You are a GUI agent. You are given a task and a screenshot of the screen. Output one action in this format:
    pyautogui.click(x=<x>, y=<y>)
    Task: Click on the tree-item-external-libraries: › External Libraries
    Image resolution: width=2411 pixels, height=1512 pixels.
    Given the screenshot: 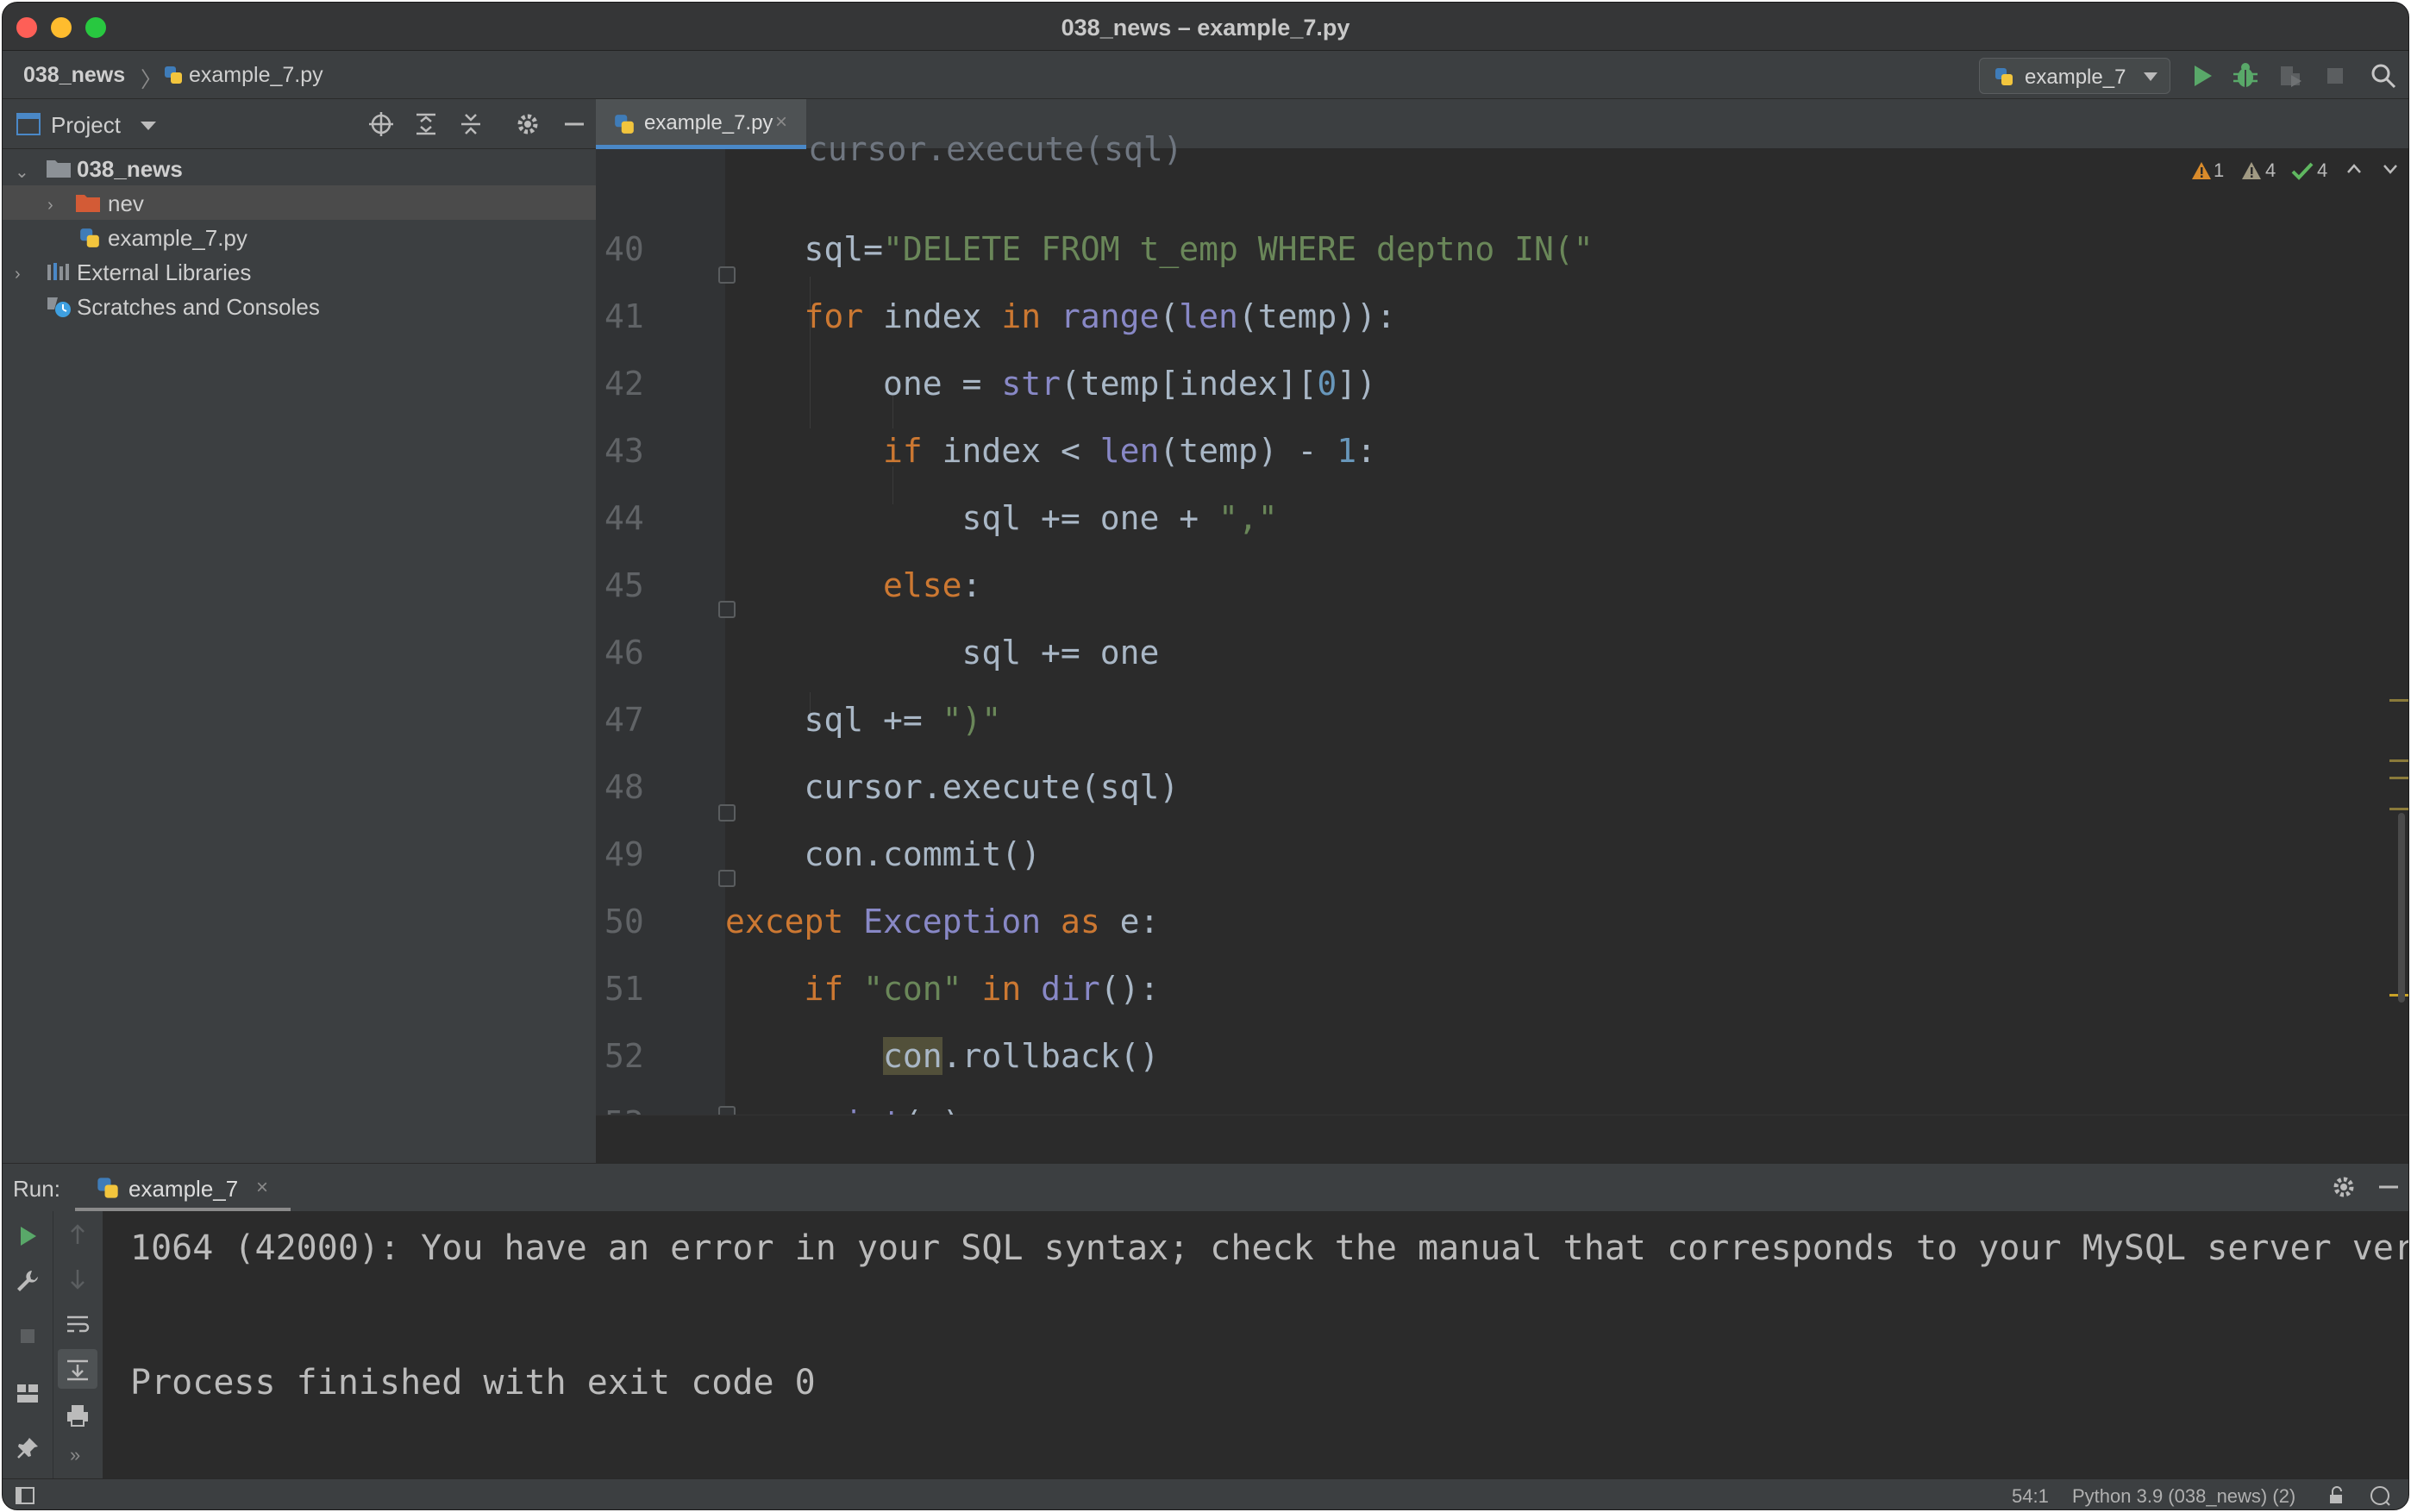 What is the action you would take?
    pyautogui.click(x=299, y=271)
    